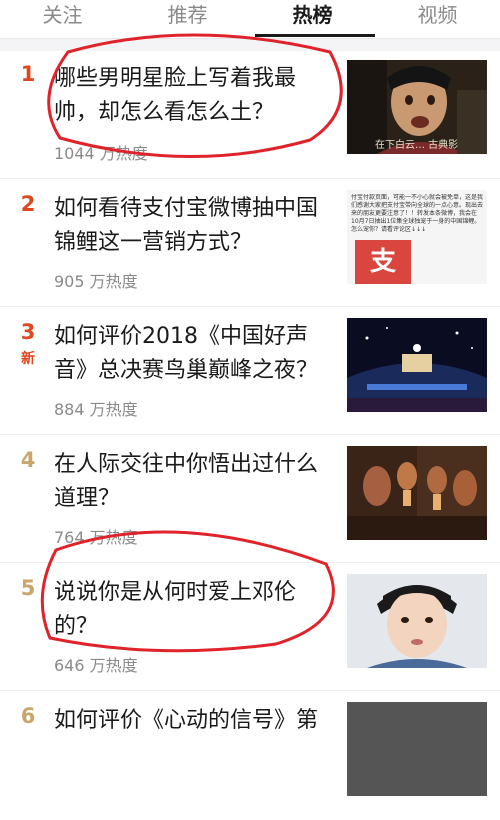 This screenshot has height=820, width=500. Describe the element at coordinates (96, 281) in the screenshot. I see `heat-count: 905 万热度` at that location.